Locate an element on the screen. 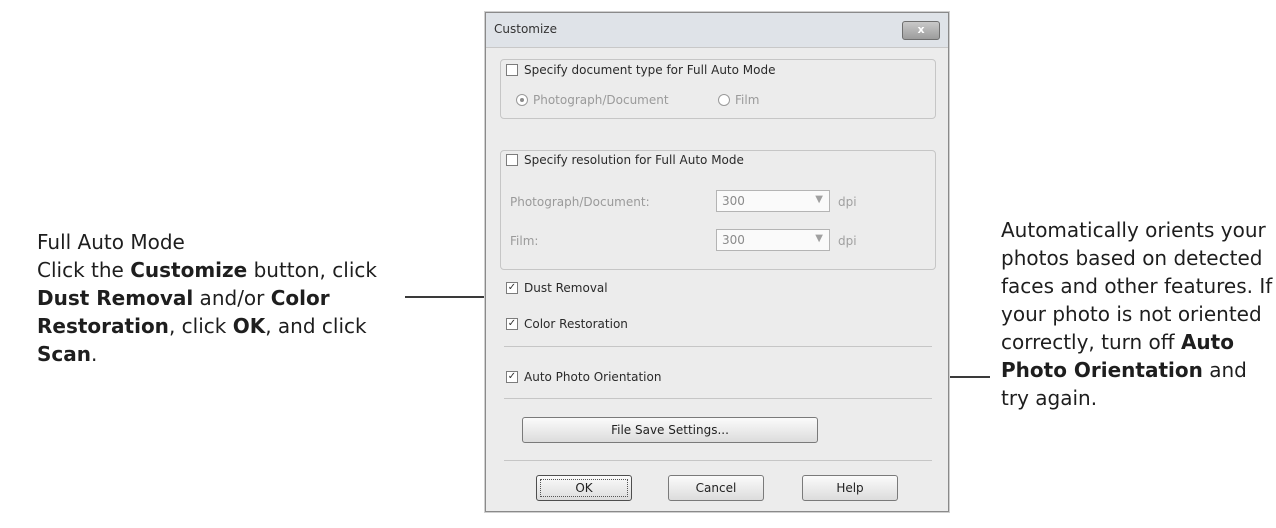 This screenshot has height=528, width=1276. callout-heading: Full Auto Mode is located at coordinates (111, 242).